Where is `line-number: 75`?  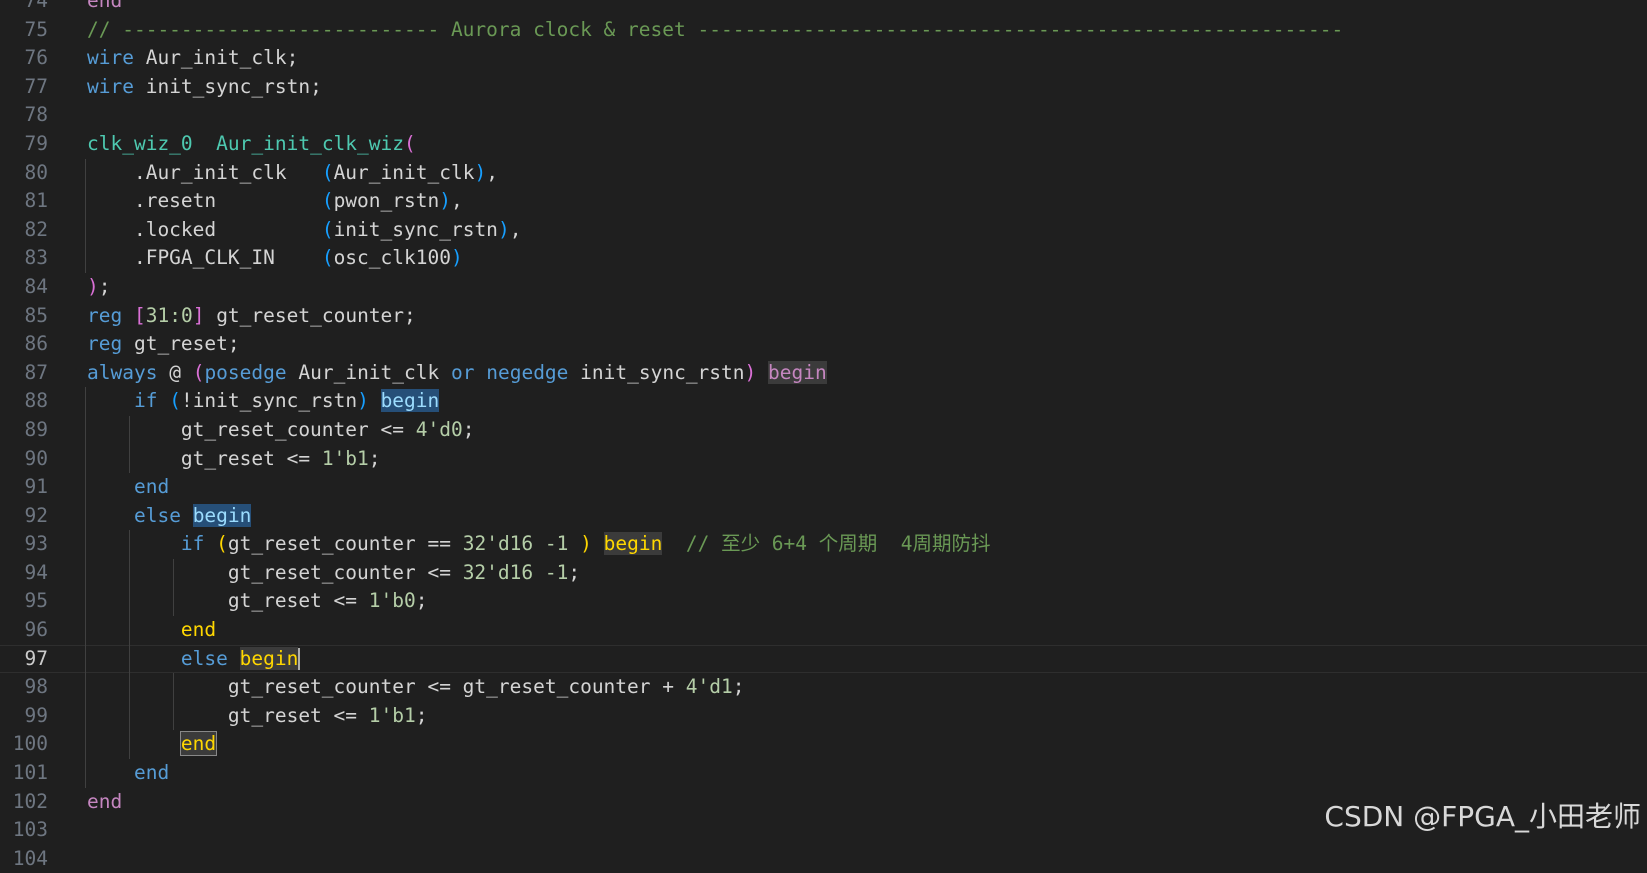
line-number: 75 is located at coordinates (36, 29).